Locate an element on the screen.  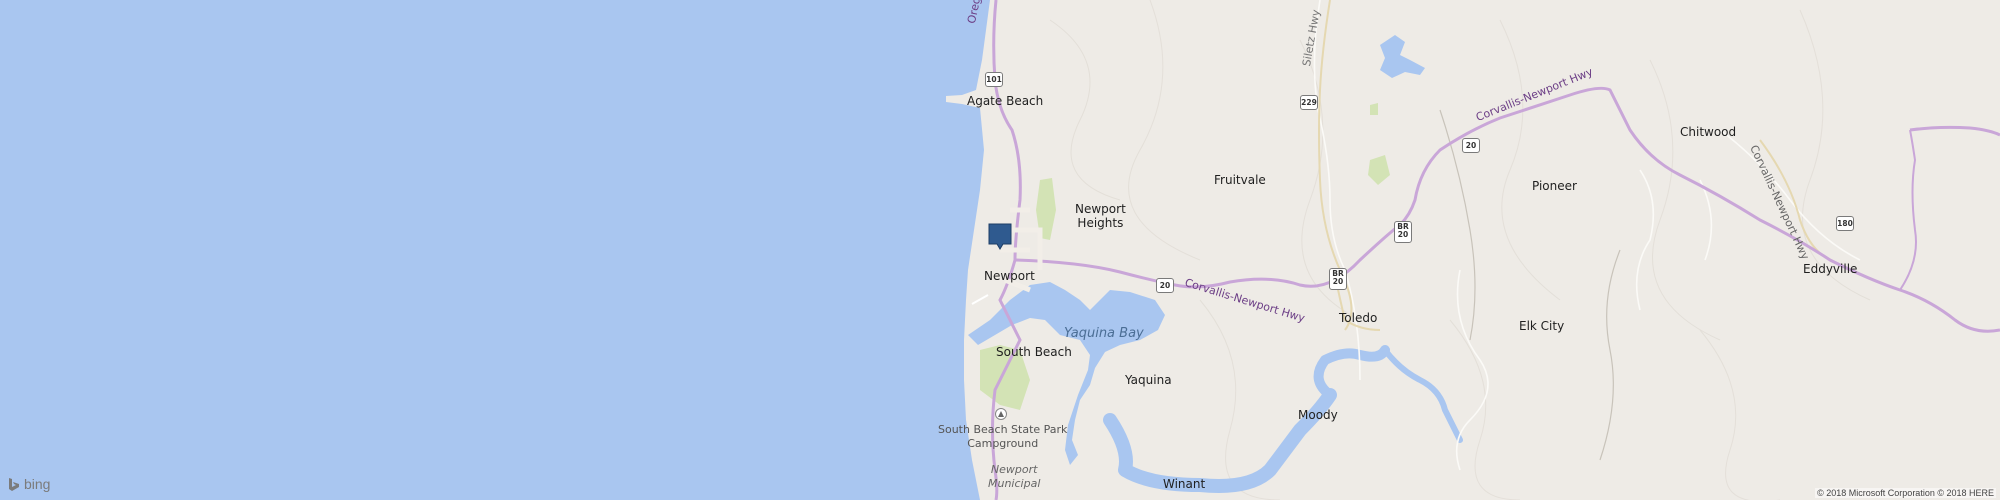
lake is located at coordinates (1402, 56).